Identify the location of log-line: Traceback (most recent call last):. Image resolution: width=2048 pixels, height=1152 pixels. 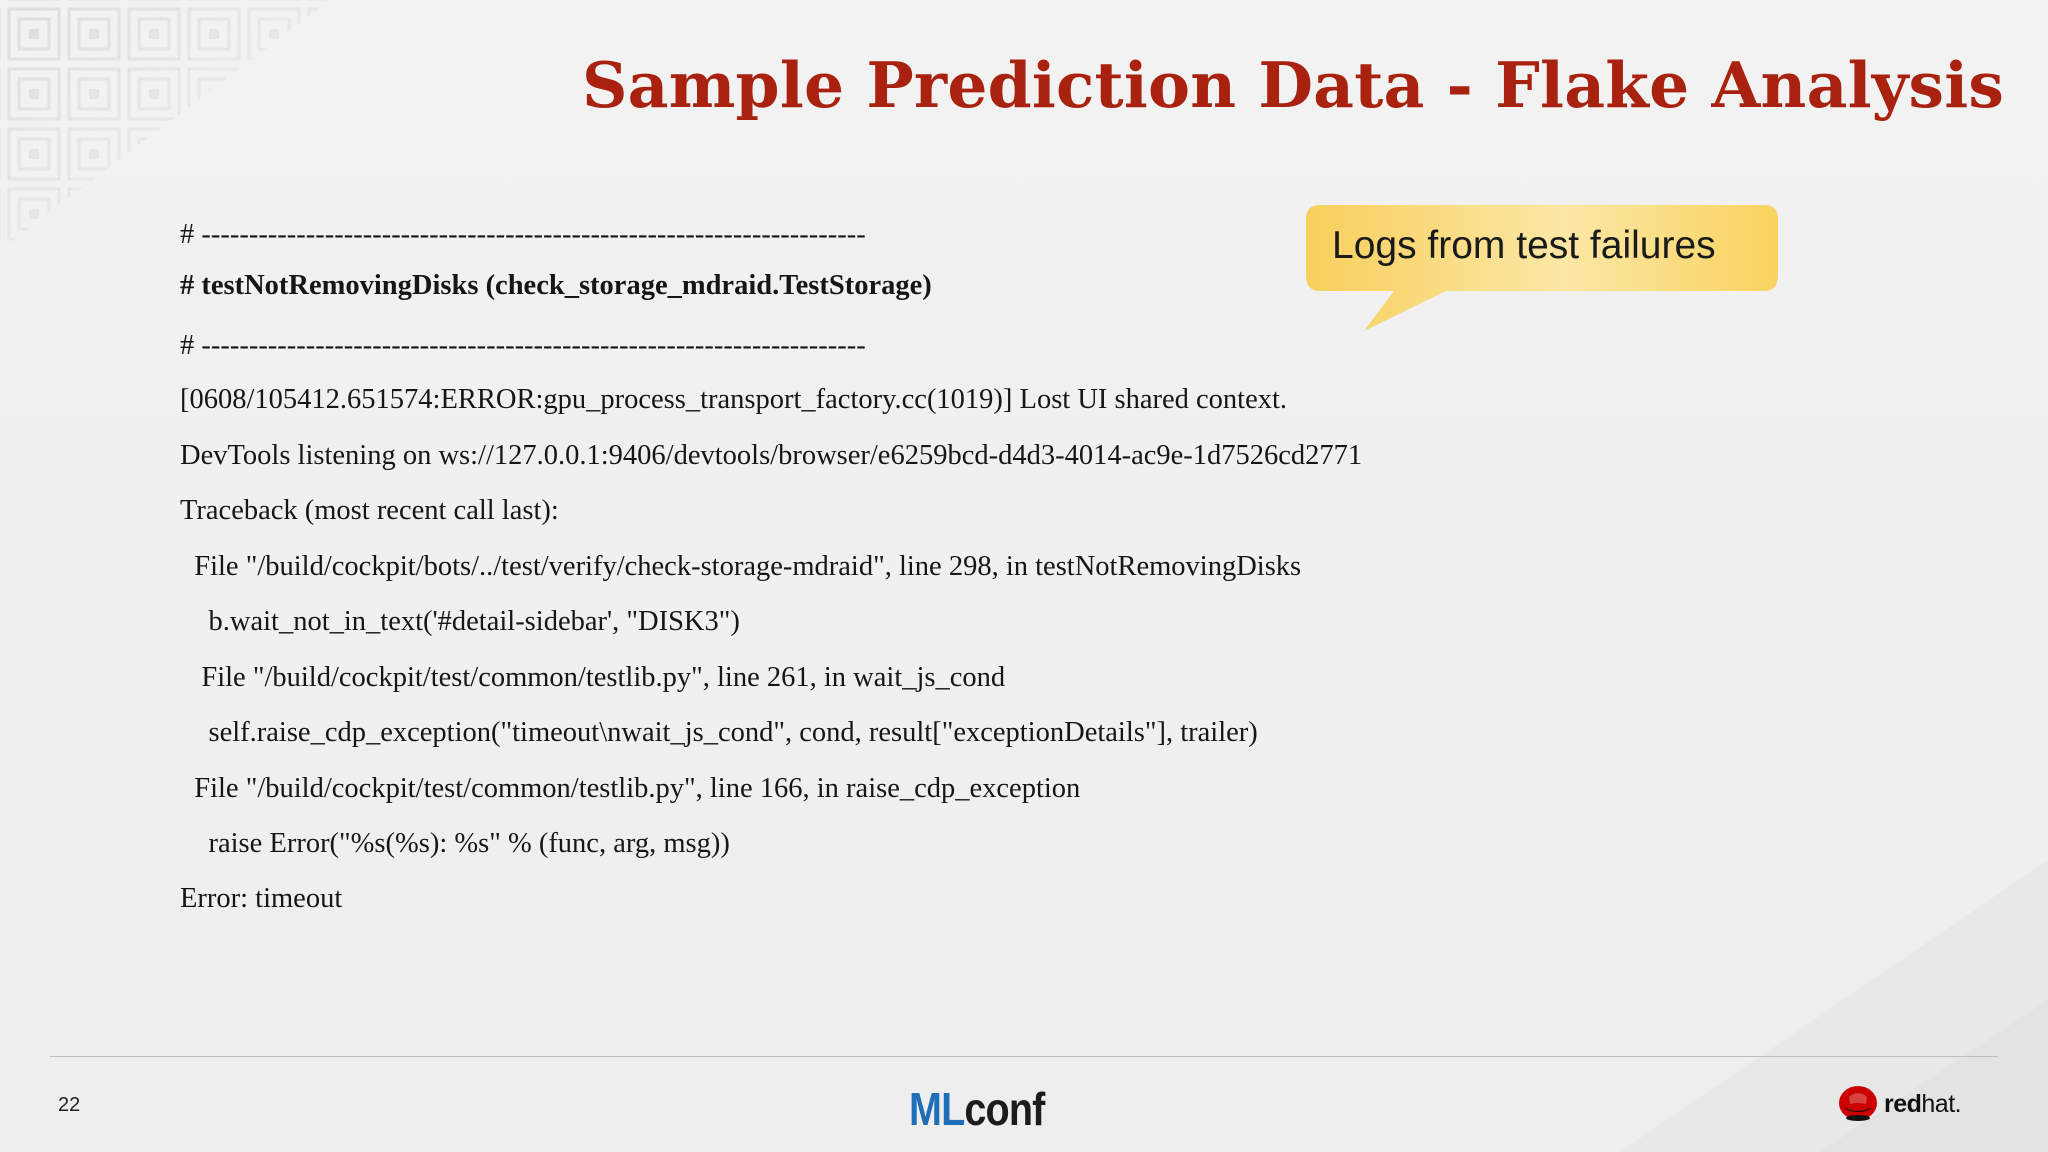
(369, 510).